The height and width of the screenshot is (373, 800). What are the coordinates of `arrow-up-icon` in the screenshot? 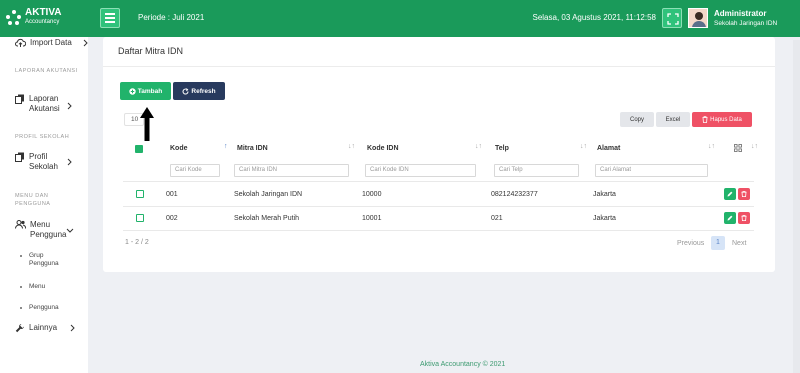 It's located at (147, 124).